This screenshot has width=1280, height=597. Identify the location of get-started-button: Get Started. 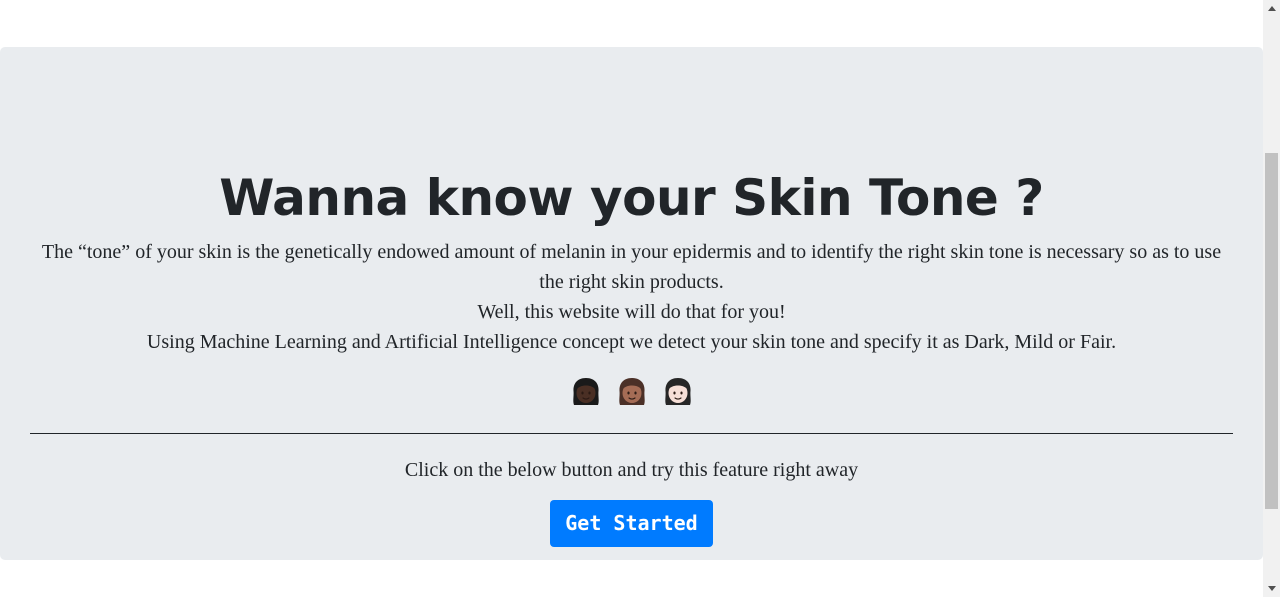
(631, 523).